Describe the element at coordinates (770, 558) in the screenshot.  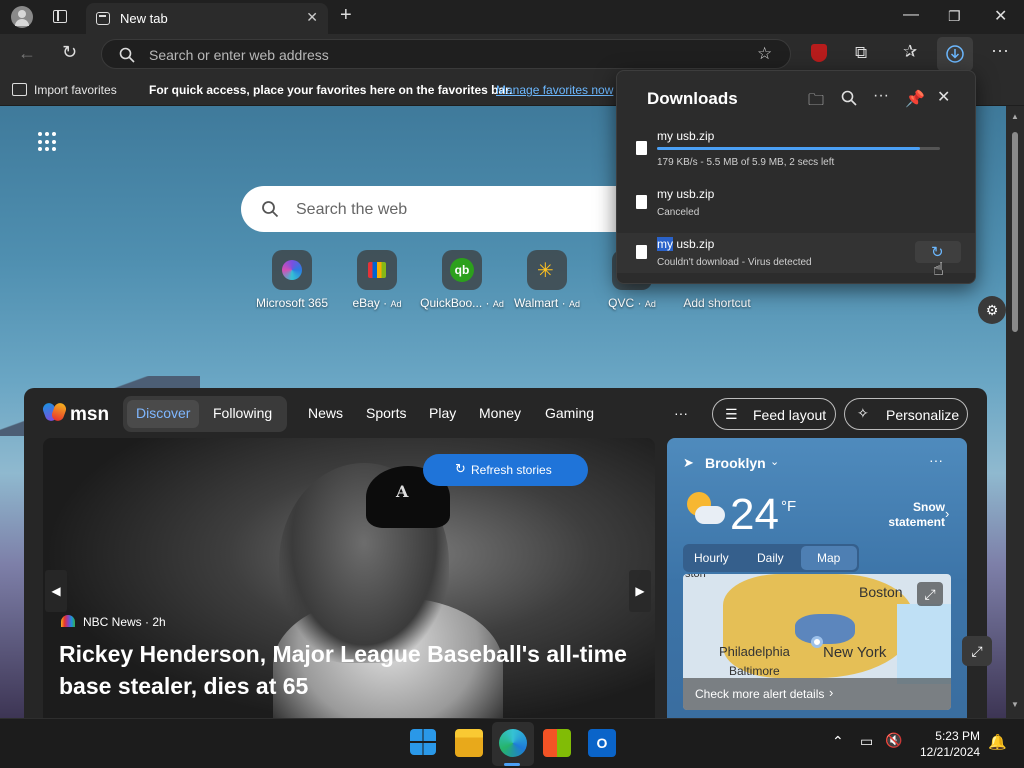
I see `tab-daily: Daily` at that location.